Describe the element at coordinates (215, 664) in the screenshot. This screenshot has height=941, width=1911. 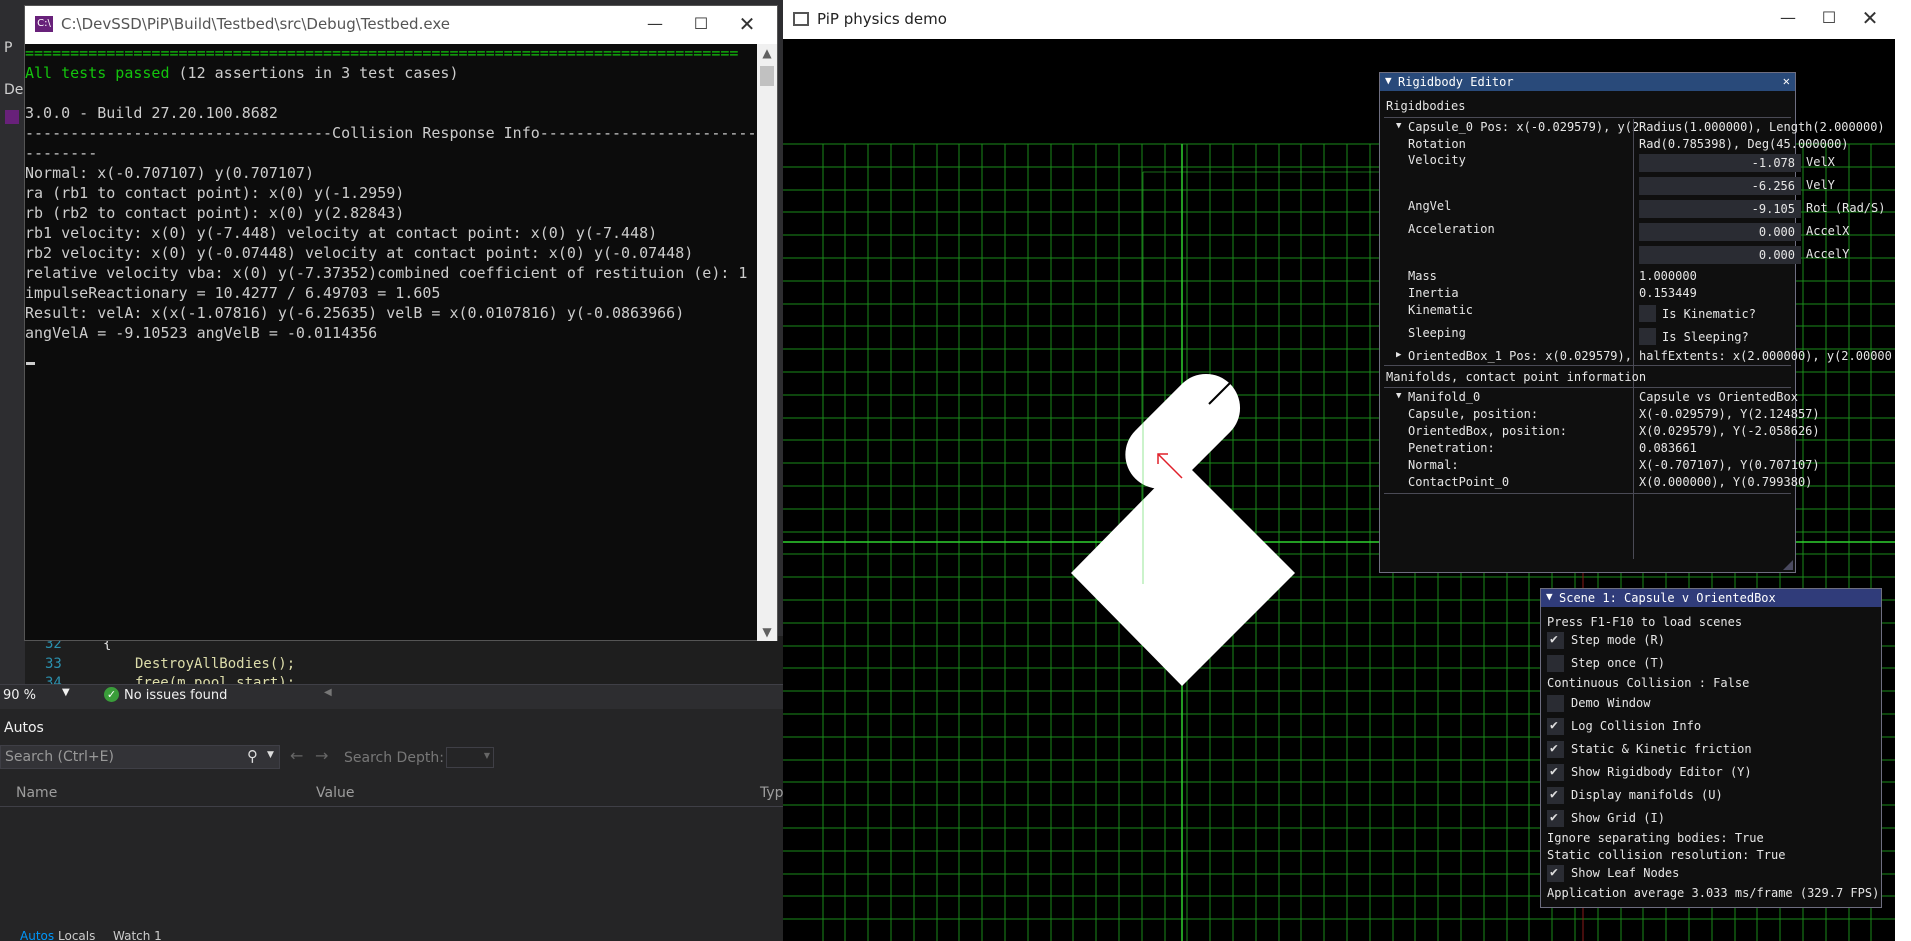
I see `code-line: DestroyAllBodies();` at that location.